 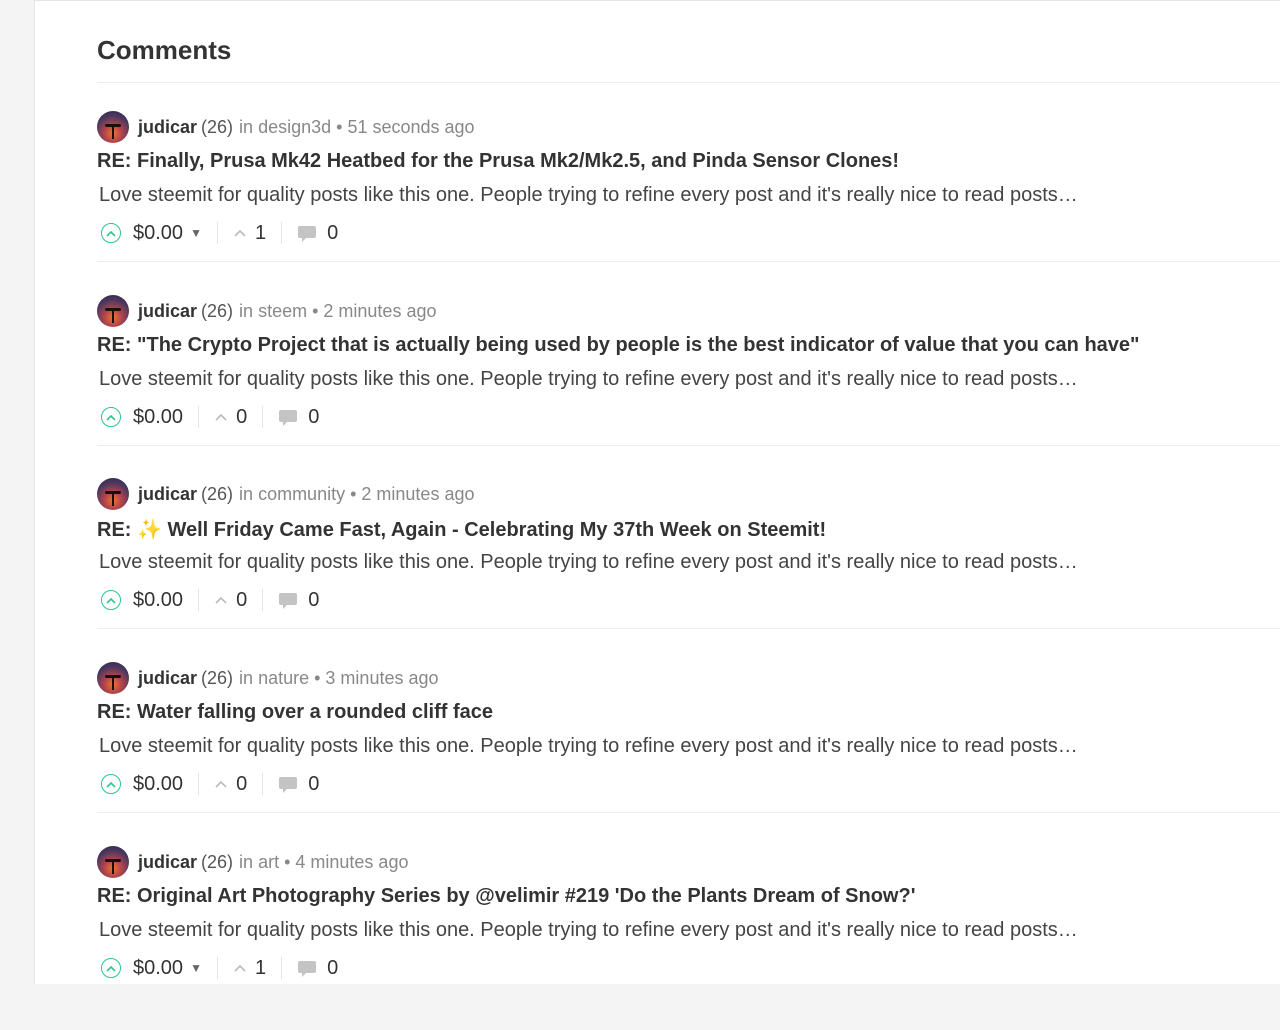 What do you see at coordinates (242, 599) in the screenshot?
I see `votes-count: 0` at bounding box center [242, 599].